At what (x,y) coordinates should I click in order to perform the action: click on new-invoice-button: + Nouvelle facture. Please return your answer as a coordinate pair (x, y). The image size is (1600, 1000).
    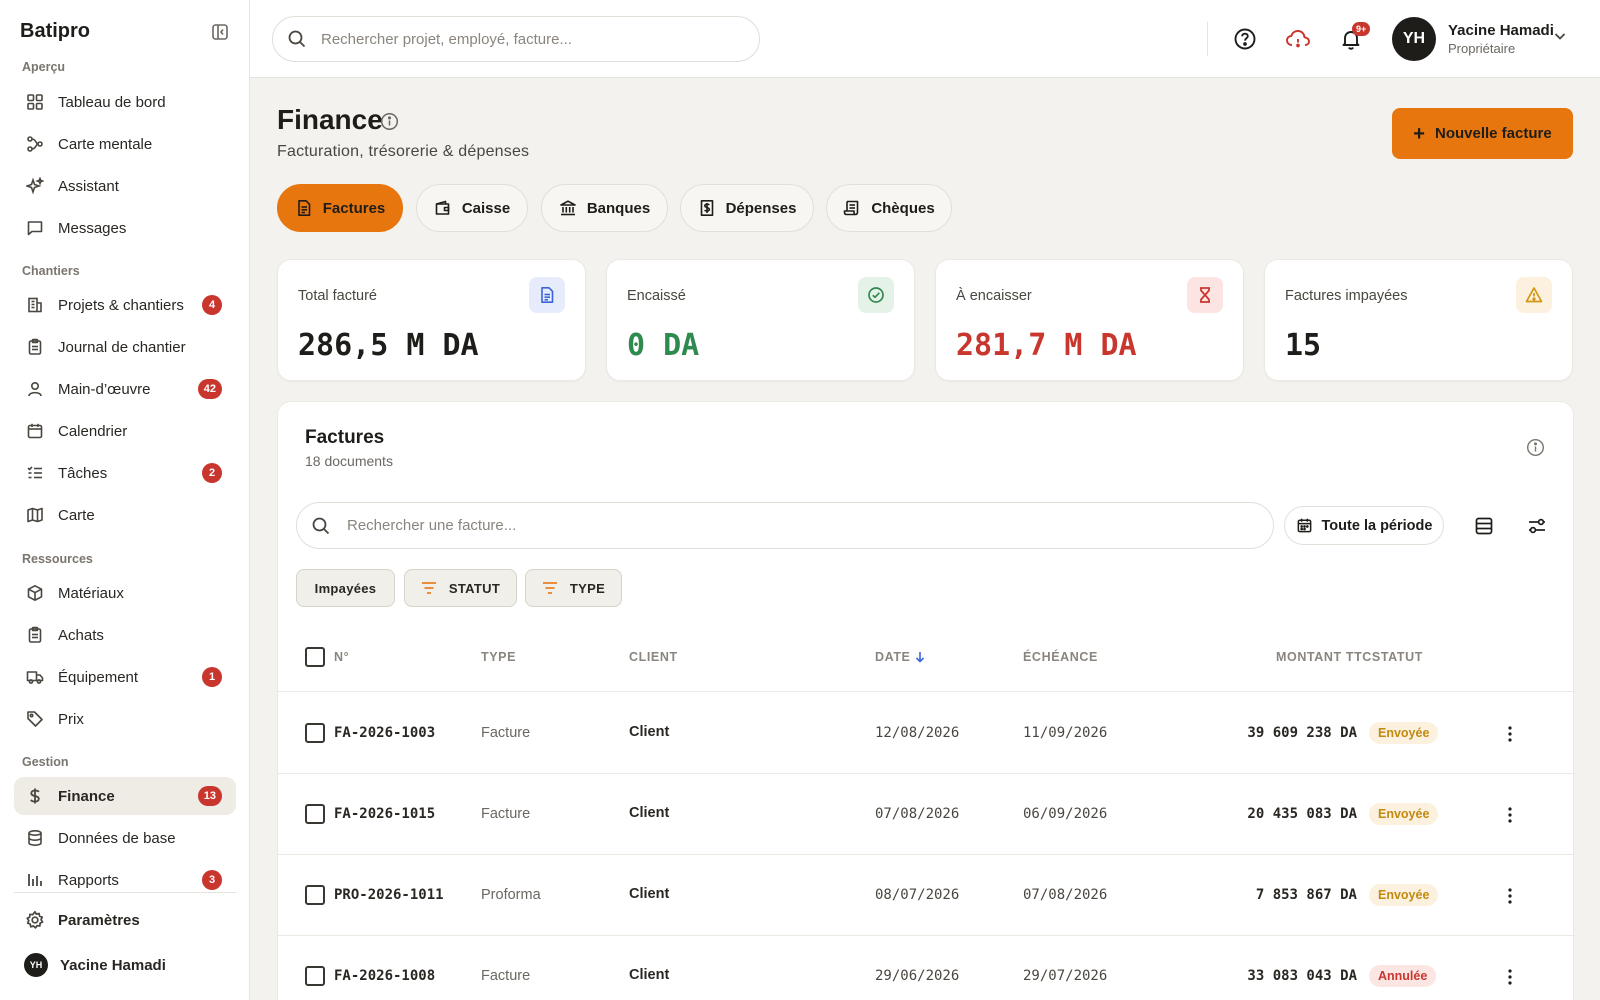
    Looking at the image, I should click on (1482, 133).